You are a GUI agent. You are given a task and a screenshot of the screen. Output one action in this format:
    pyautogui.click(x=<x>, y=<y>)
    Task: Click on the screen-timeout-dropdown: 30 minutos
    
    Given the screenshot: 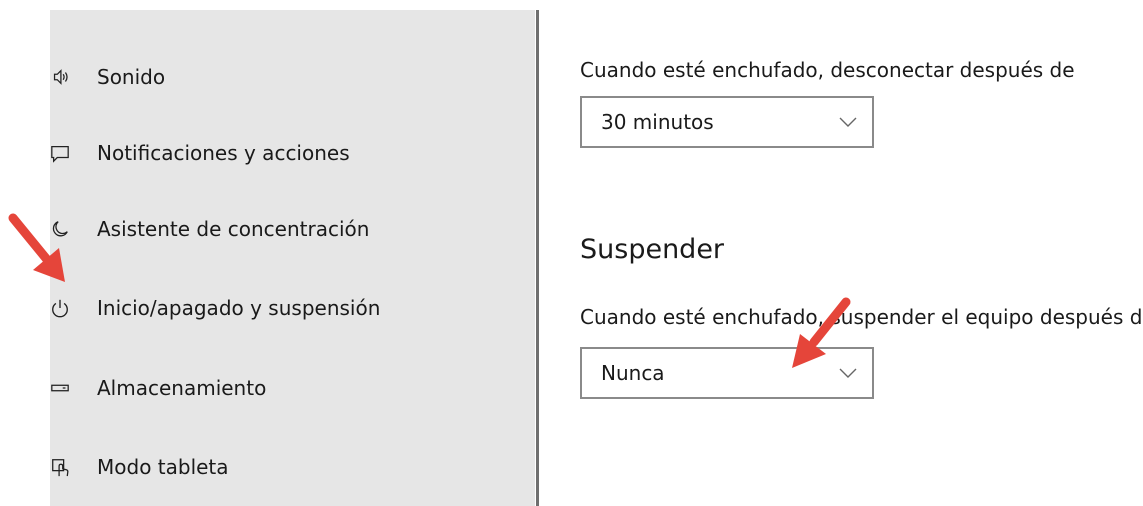 What is the action you would take?
    pyautogui.click(x=727, y=122)
    